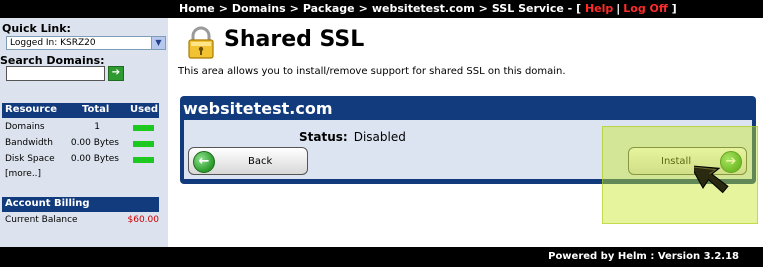 The width and height of the screenshot is (763, 267). I want to click on panel-domain-title: websitetest.com, so click(258, 108).